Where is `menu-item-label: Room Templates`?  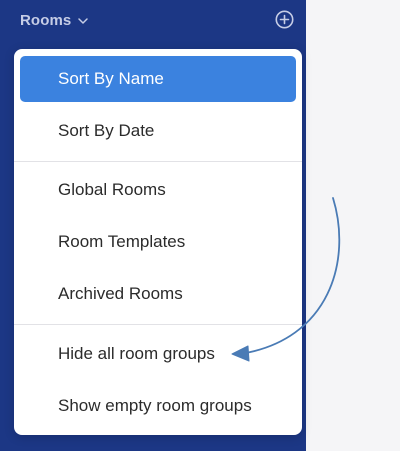 menu-item-label: Room Templates is located at coordinates (122, 241).